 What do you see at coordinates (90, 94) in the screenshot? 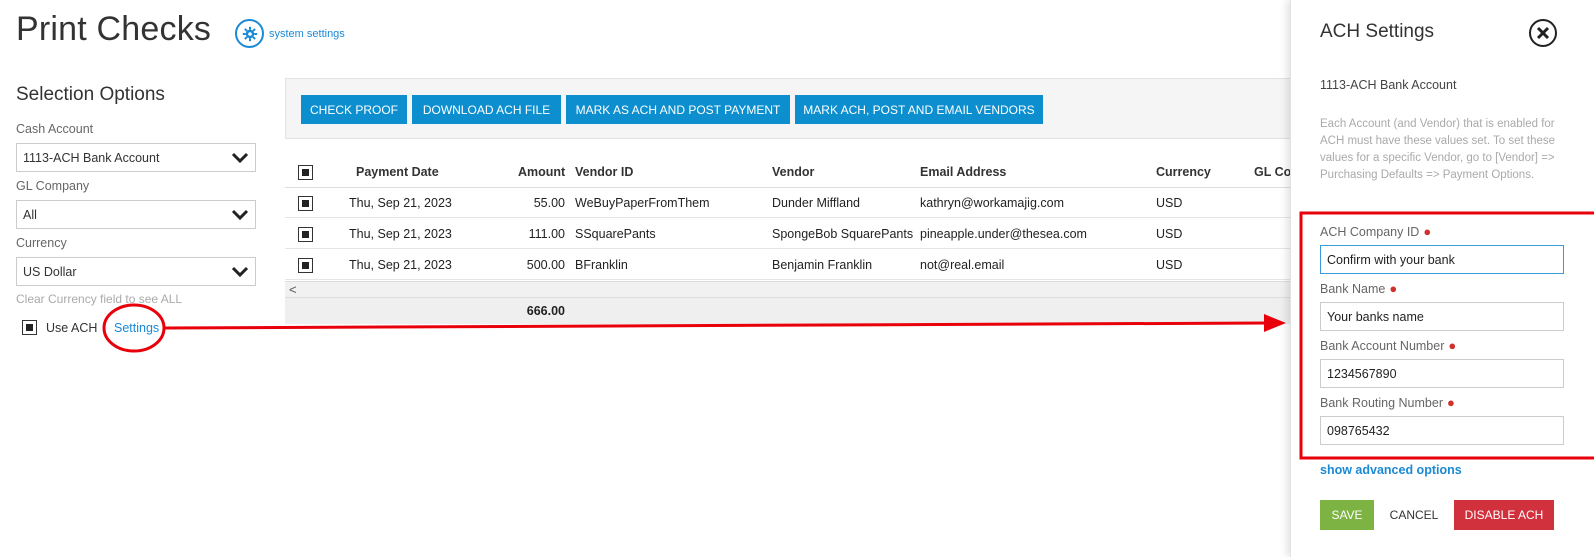
I see `selection-options-title: Selection Options` at bounding box center [90, 94].